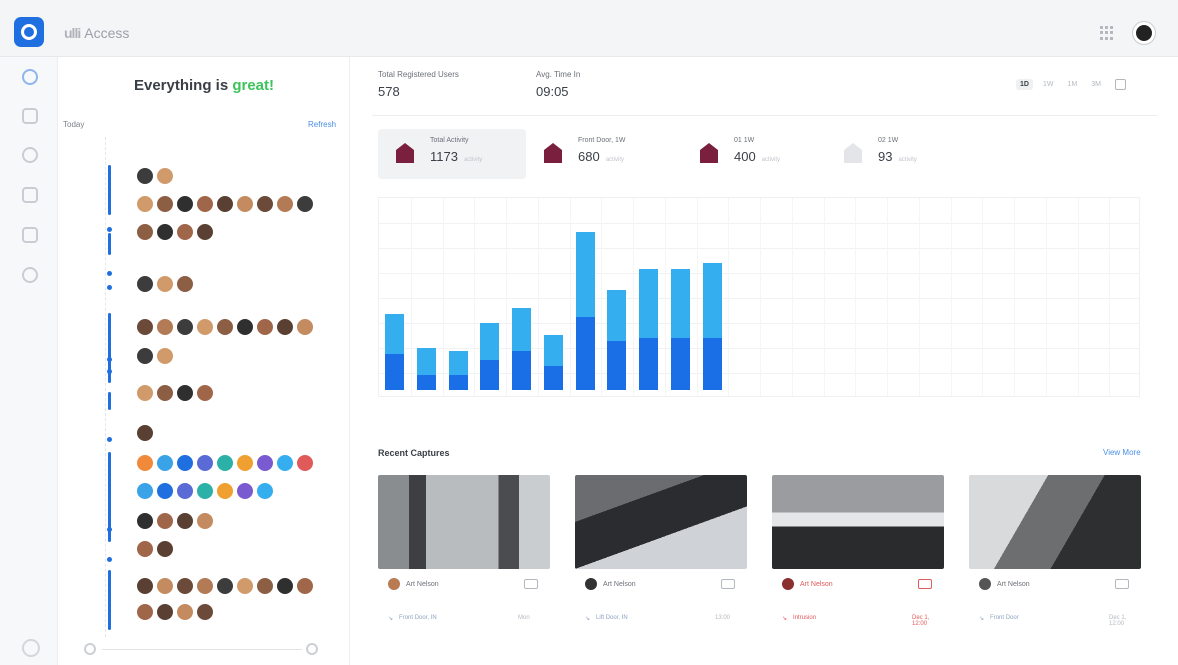 The image size is (1178, 665). I want to click on capture-card: Art Nelson ↘ Front Door Dec 1, 12:00, so click(1055, 551).